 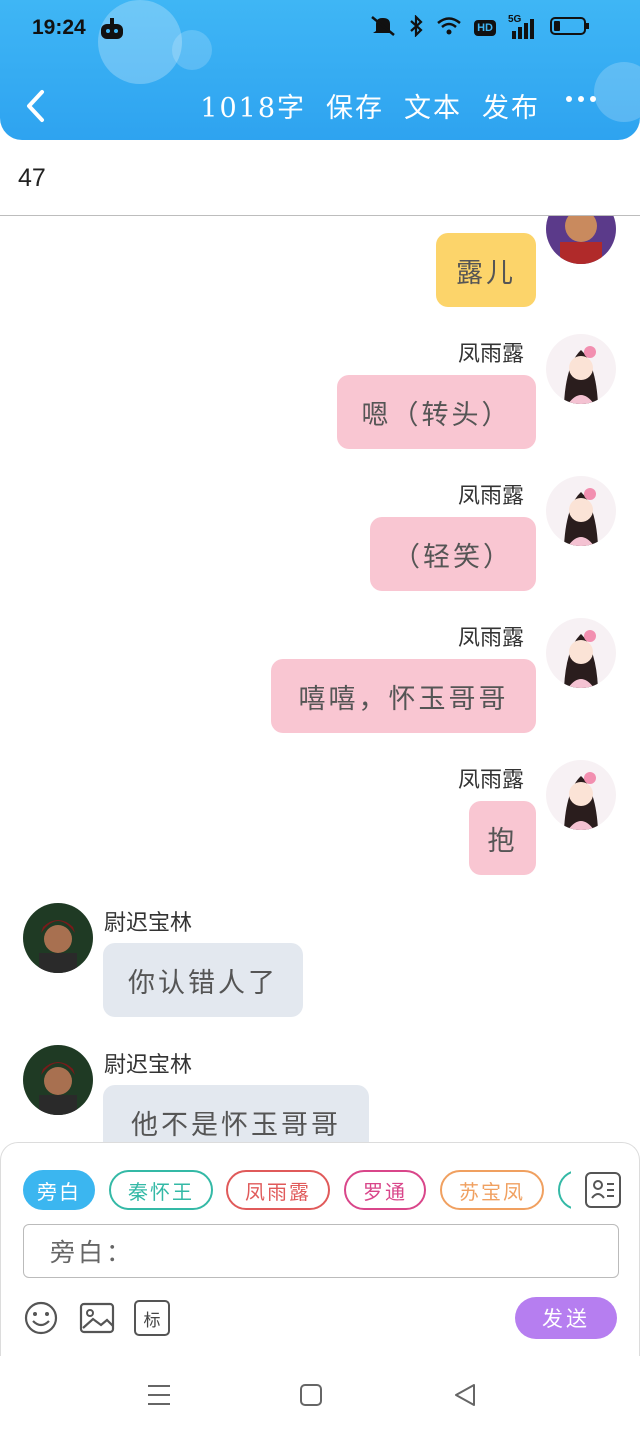 I want to click on qin-huaiyu-avatar, so click(x=581, y=240).